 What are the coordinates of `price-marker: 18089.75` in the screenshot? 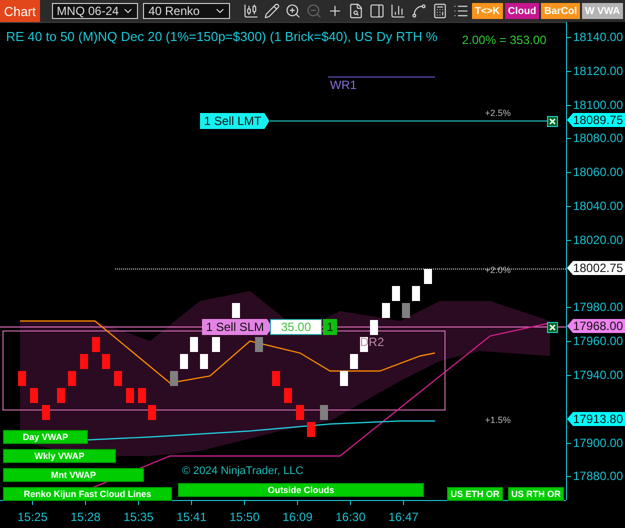 It's located at (596, 120).